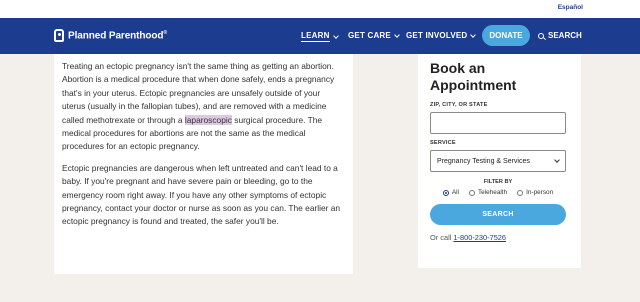  I want to click on logo: Planned Parenthood®, so click(110, 35).